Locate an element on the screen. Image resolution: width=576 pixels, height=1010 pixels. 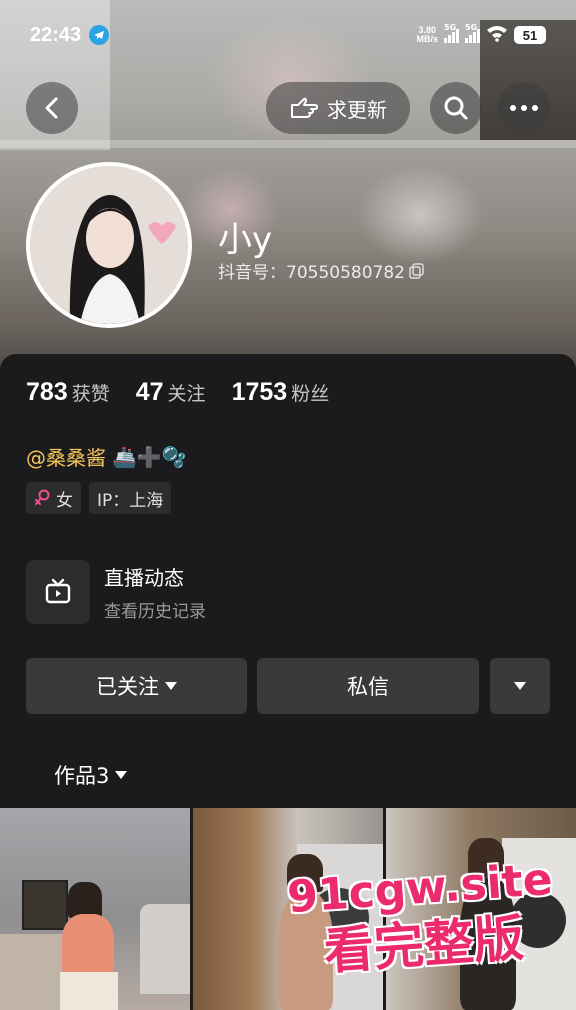
following-label: 已关注 is located at coordinates (127, 687).